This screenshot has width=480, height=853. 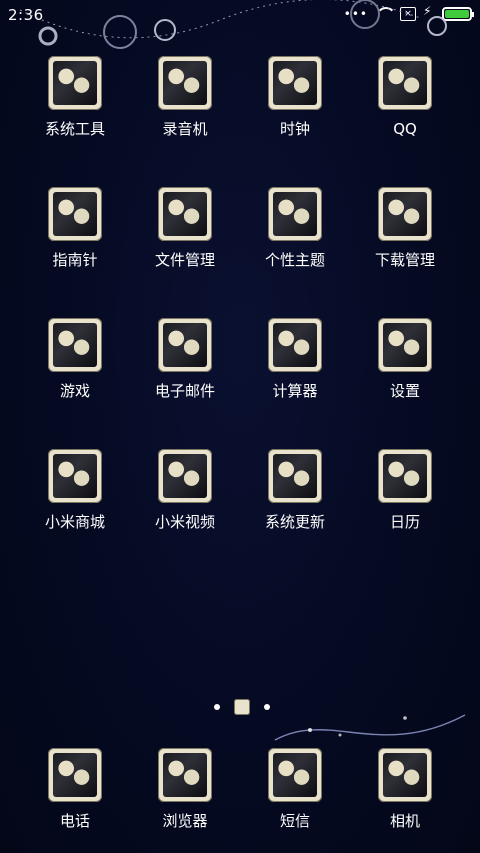 I want to click on no-sim-icon: ×, so click(x=408, y=14).